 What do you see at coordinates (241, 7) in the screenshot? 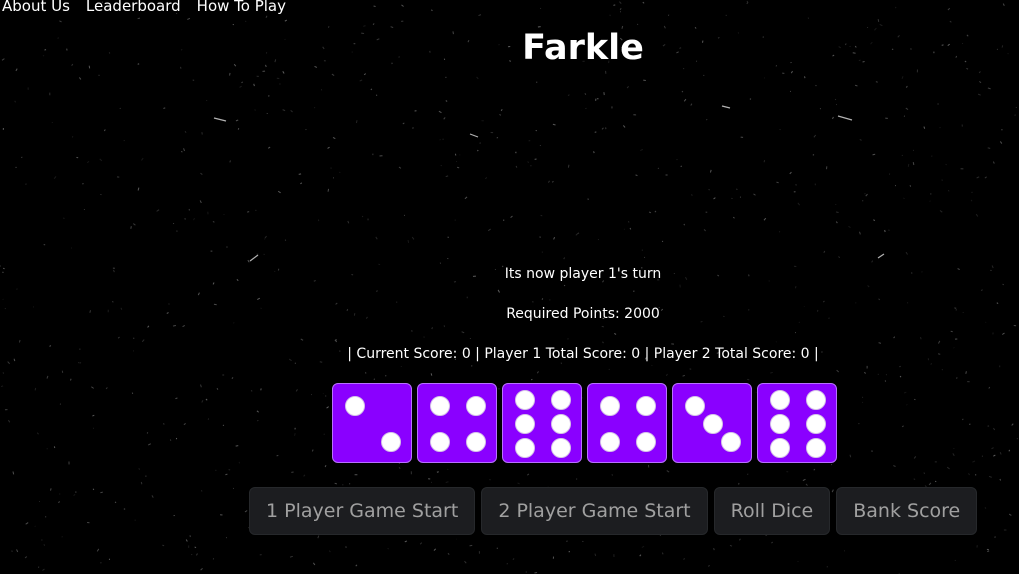
I see `nav-link-how-to-play: How To Play` at bounding box center [241, 7].